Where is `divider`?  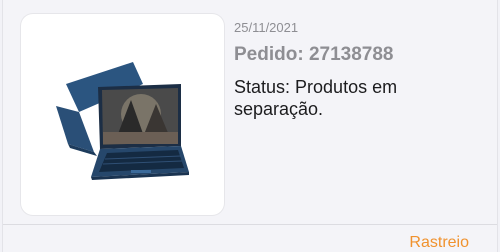
divider is located at coordinates (250, 224).